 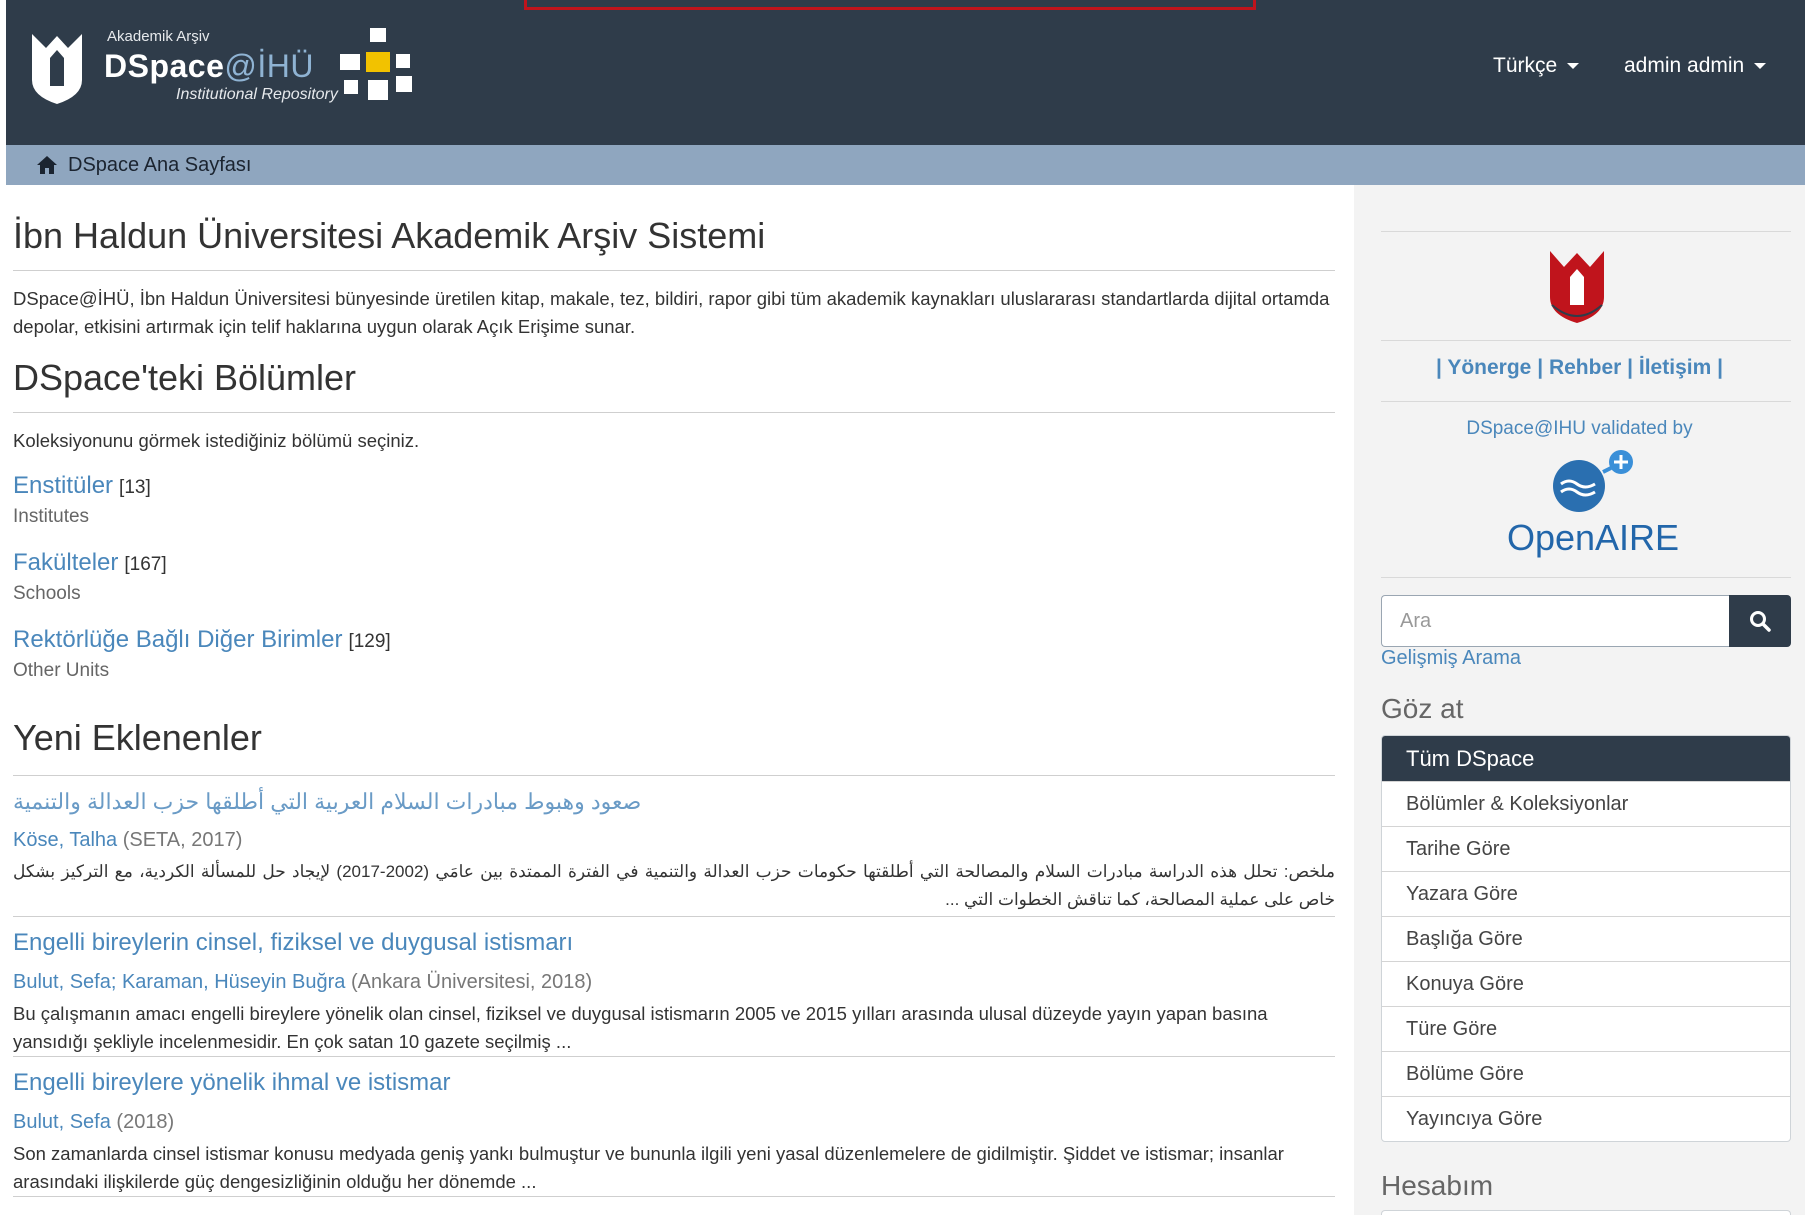 I want to click on search-icon, so click(x=1760, y=621).